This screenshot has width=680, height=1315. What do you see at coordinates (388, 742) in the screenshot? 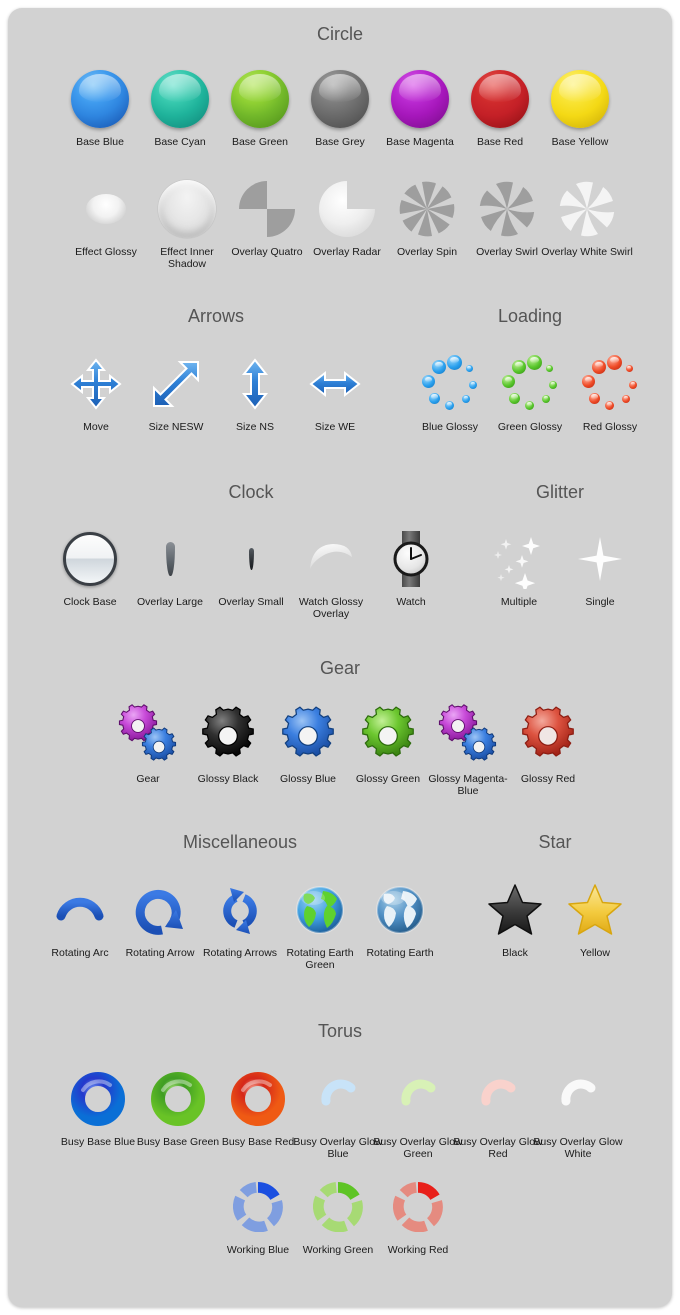
I see `item-gear-glossy-green: Glossy Green` at bounding box center [388, 742].